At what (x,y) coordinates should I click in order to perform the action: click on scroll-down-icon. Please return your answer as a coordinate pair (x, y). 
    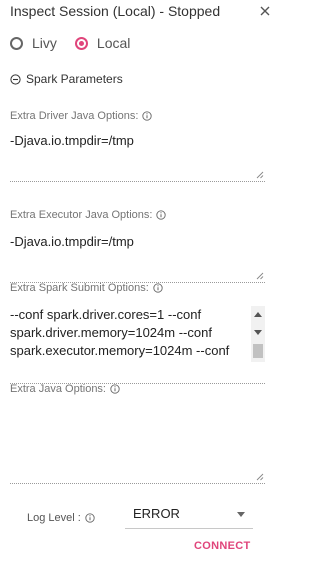
    Looking at the image, I should click on (258, 332).